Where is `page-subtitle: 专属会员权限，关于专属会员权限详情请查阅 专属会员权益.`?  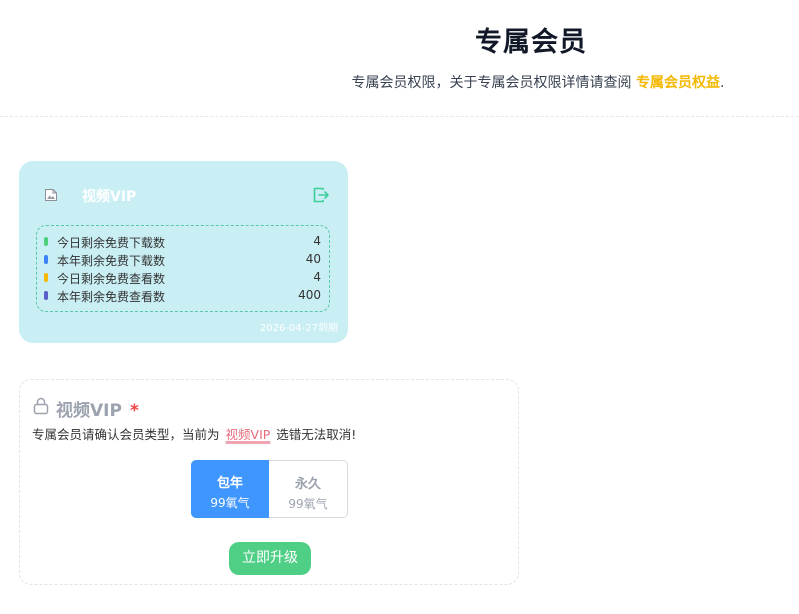
page-subtitle: 专属会员权限，关于专属会员权限详情请查阅 专属会员权益. is located at coordinates (399, 82).